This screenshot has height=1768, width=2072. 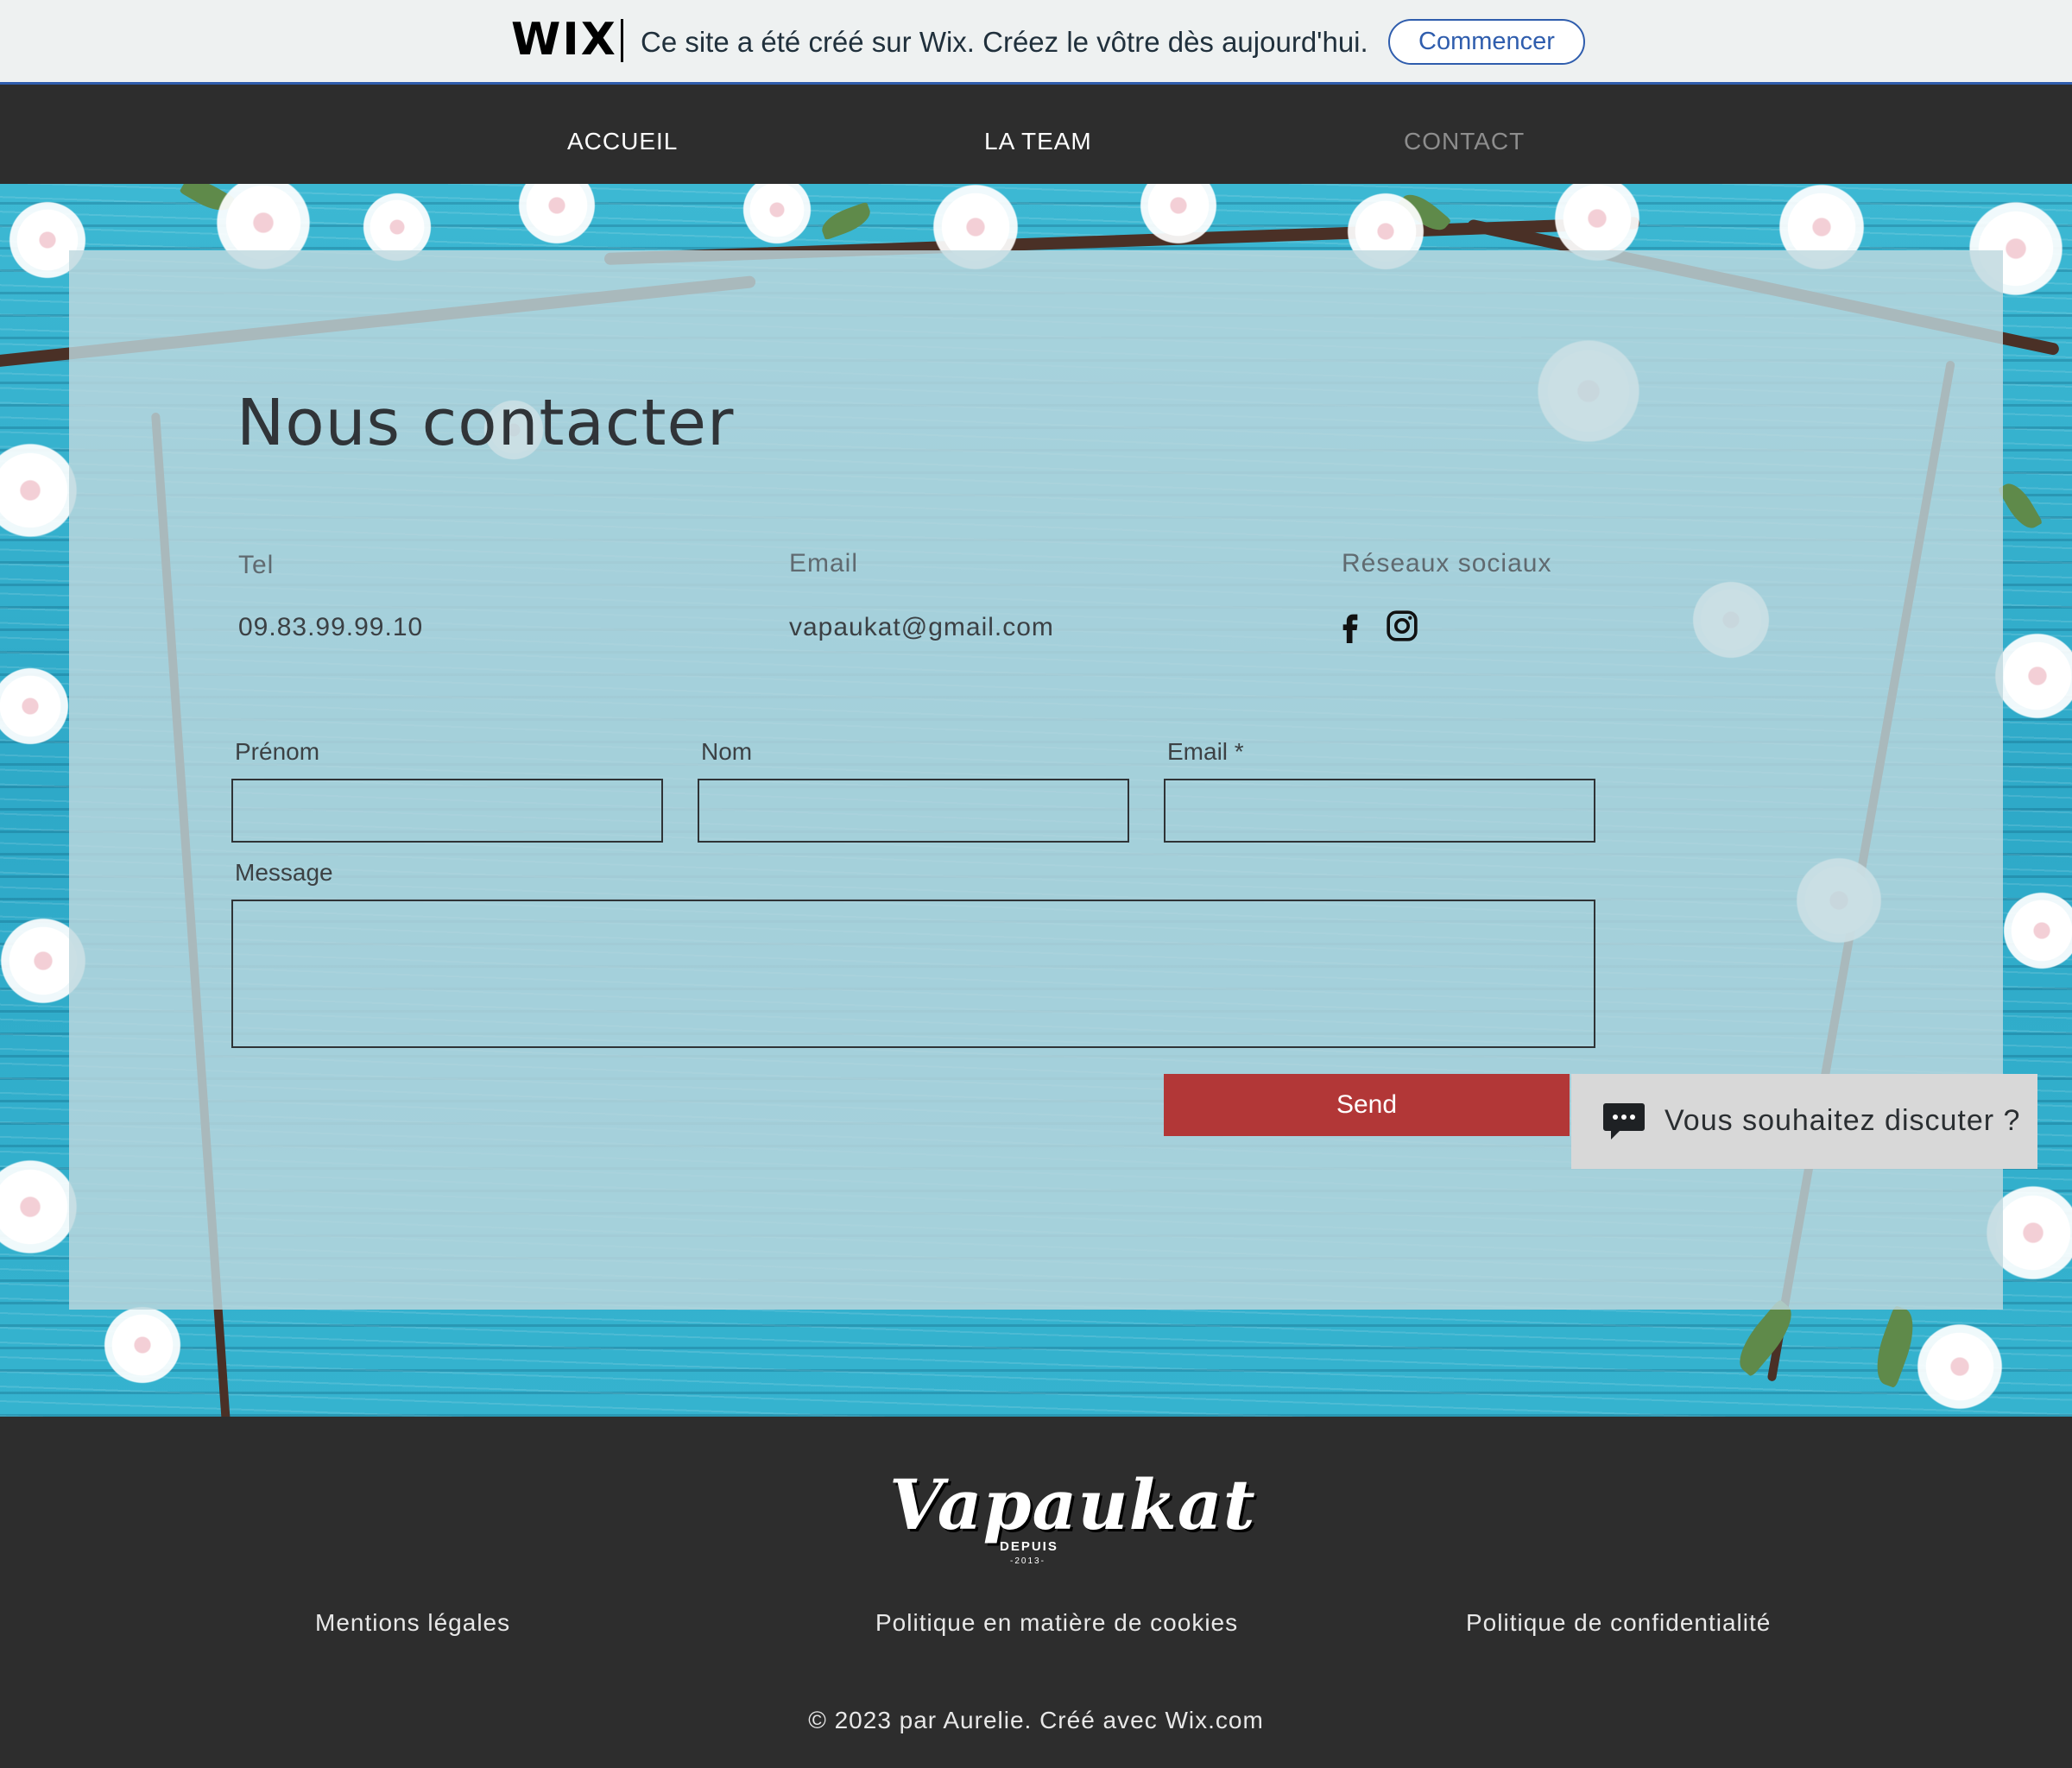 What do you see at coordinates (1027, 1561) in the screenshot?
I see `logo-year: -2013-` at bounding box center [1027, 1561].